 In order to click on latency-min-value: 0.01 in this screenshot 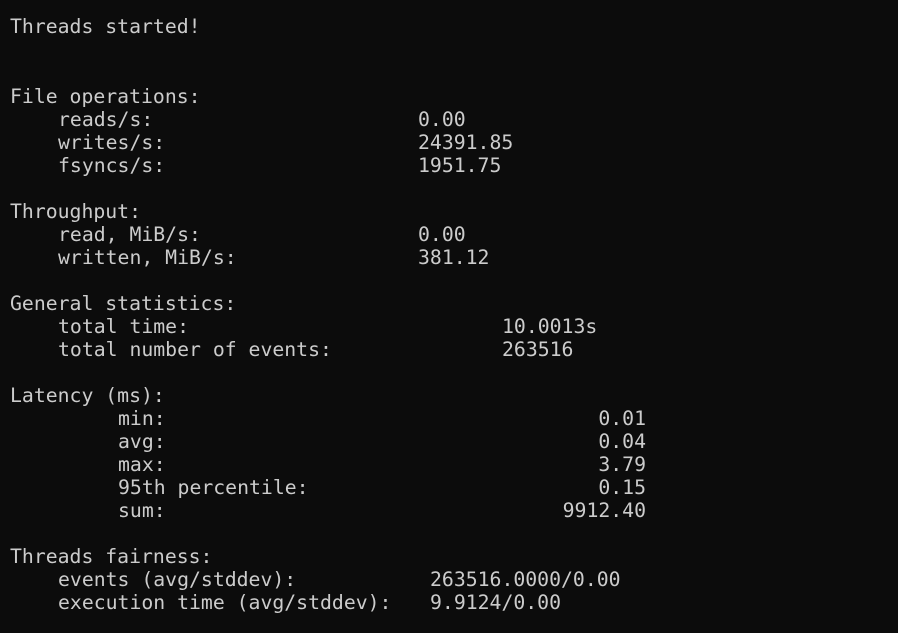, I will do `click(622, 418)`.